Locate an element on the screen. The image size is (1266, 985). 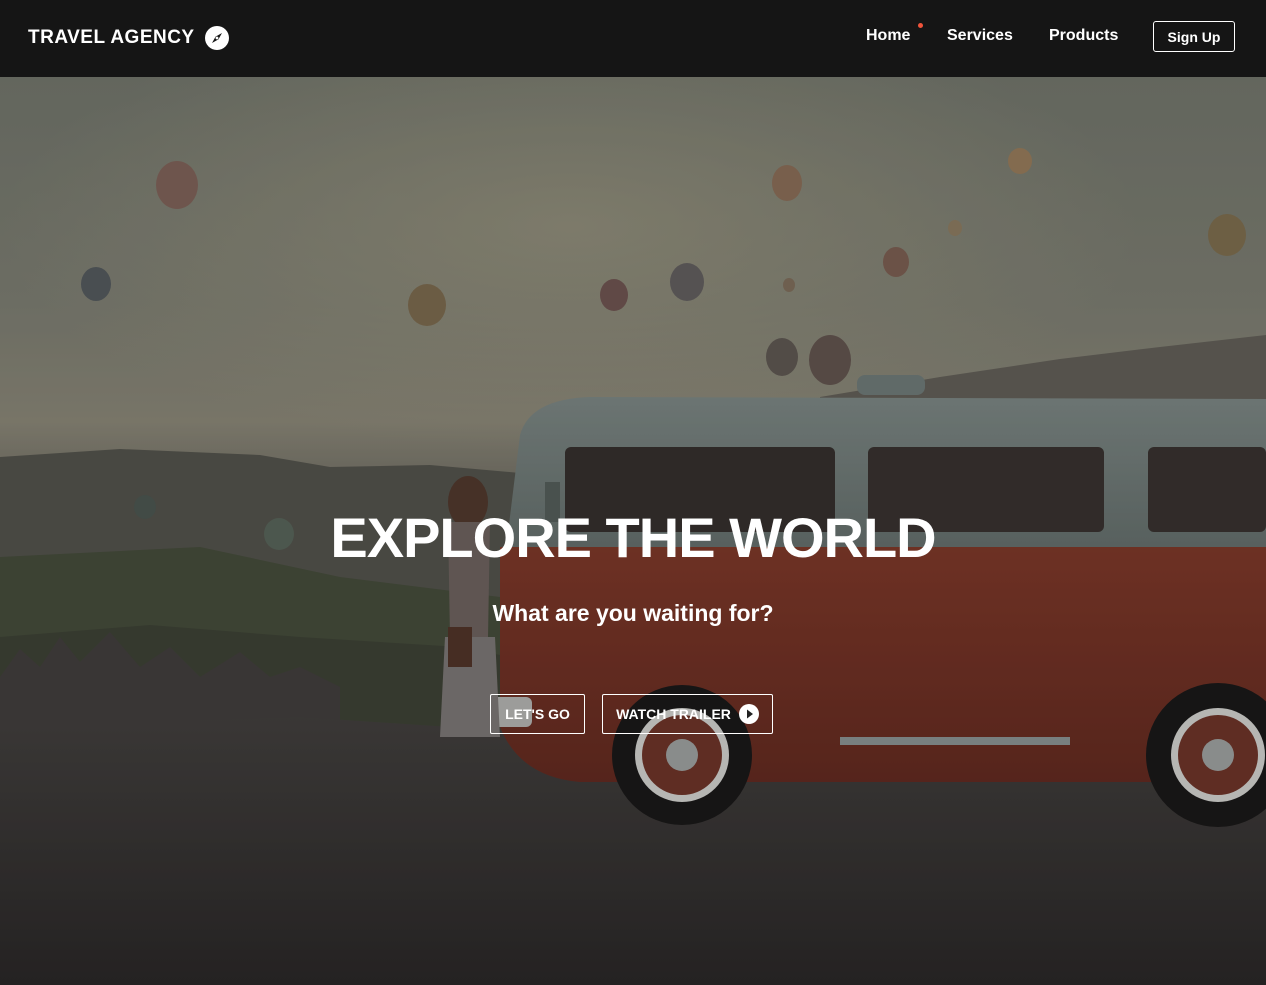
watch-trailer-button: WATCH TRAILER is located at coordinates (687, 714).